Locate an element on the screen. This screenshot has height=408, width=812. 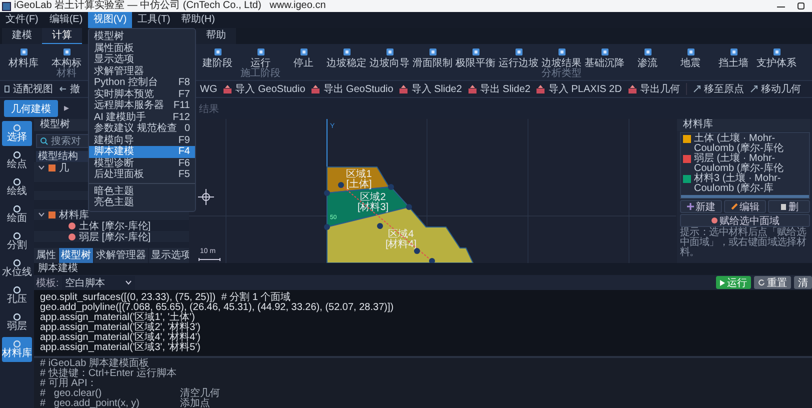
ribbon-tab: 建模 is located at coordinates (22, 36).